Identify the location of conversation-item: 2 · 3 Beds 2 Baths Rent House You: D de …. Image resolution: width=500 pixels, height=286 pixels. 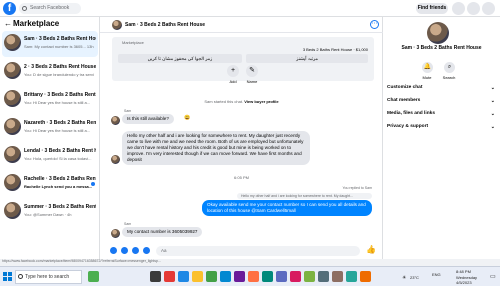
(50, 72).